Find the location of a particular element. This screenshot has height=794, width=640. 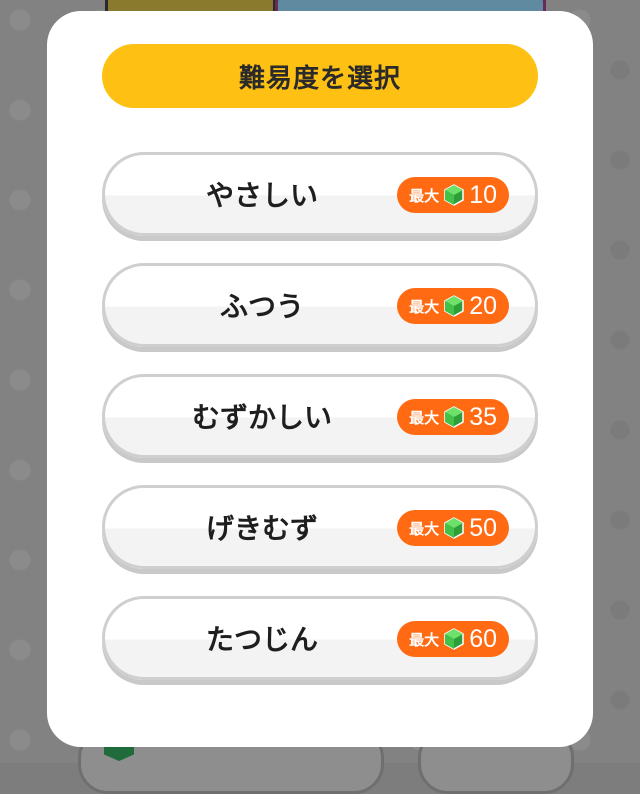

reward-value: 50 is located at coordinates (483, 527).